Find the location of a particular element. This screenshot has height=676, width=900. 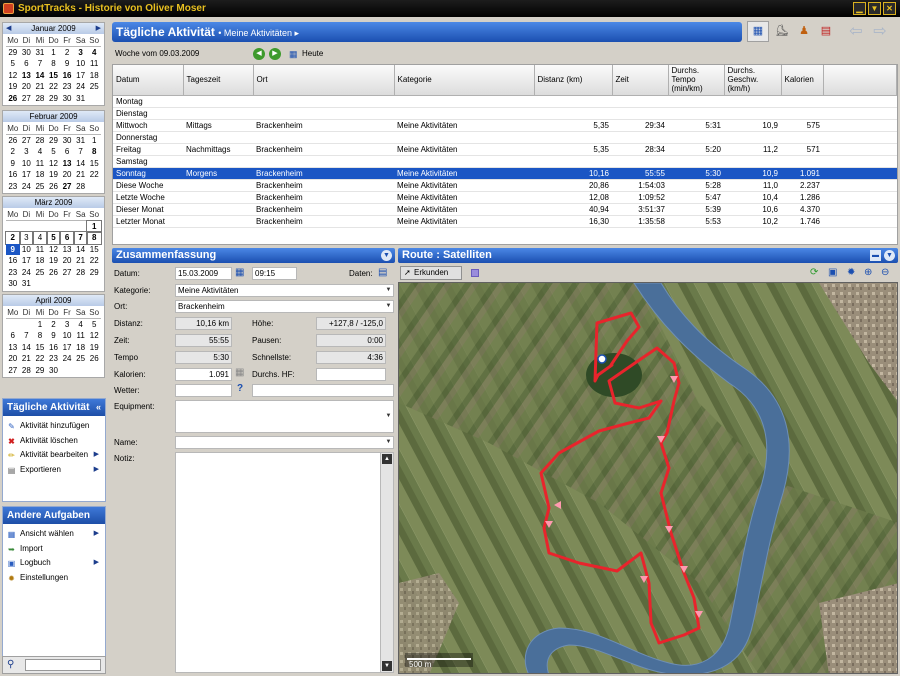

calendar-day: 16 is located at coordinates (13, 261).